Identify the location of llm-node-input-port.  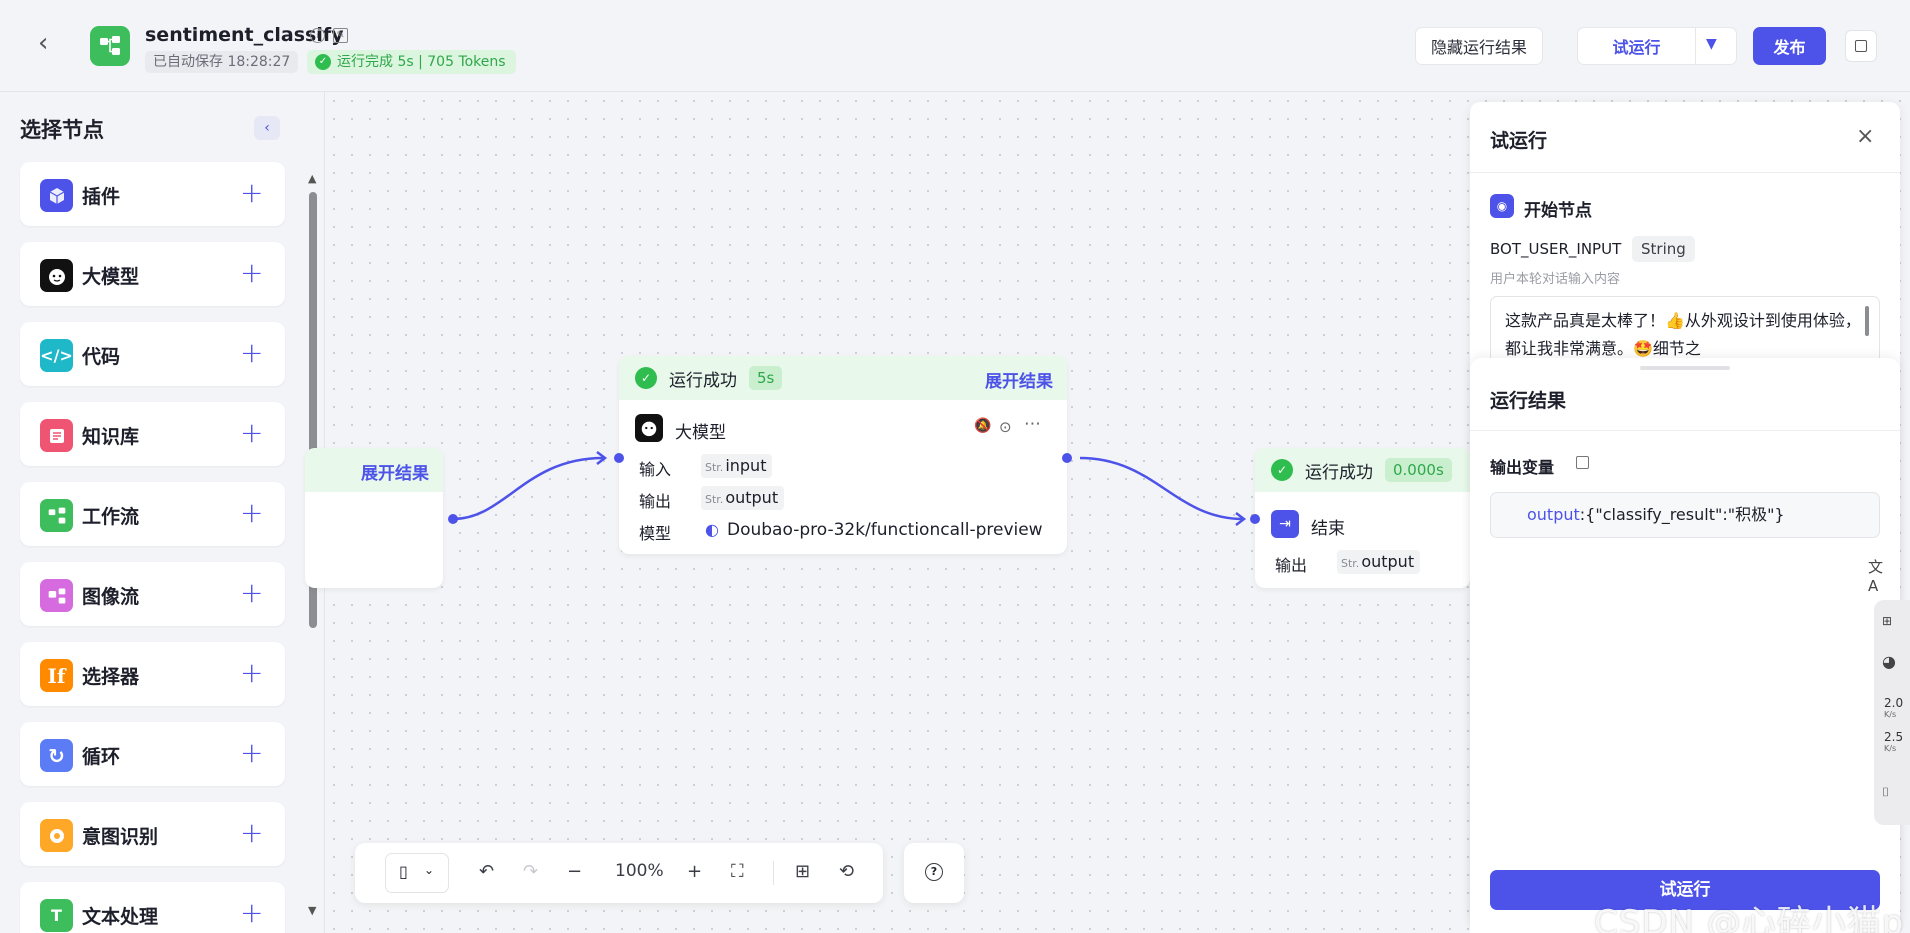
(619, 458).